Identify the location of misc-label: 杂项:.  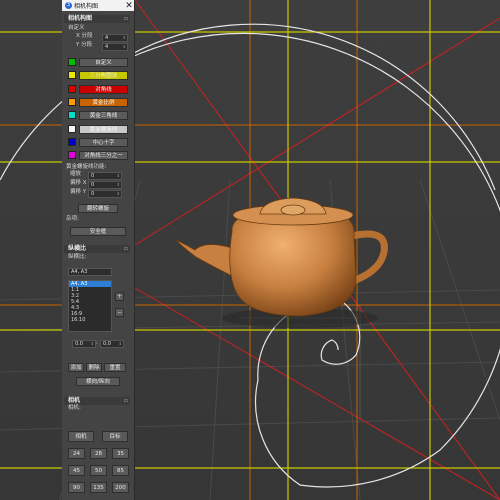
(72, 219).